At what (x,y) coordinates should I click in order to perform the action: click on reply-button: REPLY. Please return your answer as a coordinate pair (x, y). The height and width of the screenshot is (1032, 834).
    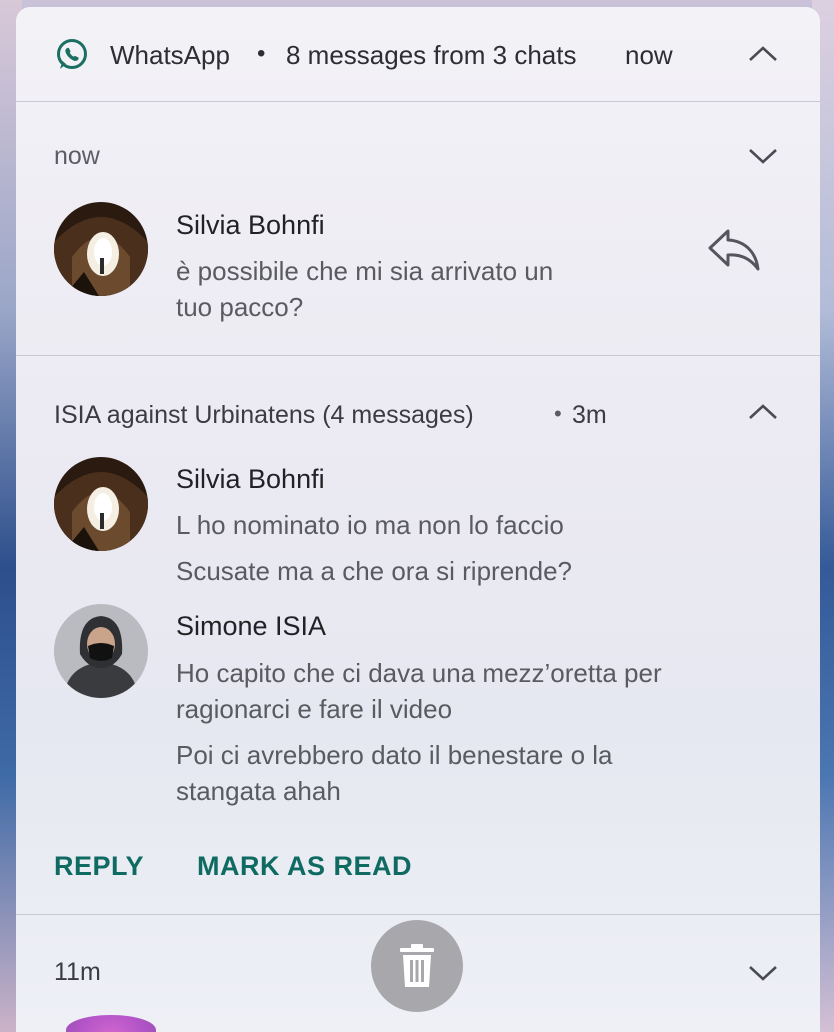
    Looking at the image, I should click on (99, 866).